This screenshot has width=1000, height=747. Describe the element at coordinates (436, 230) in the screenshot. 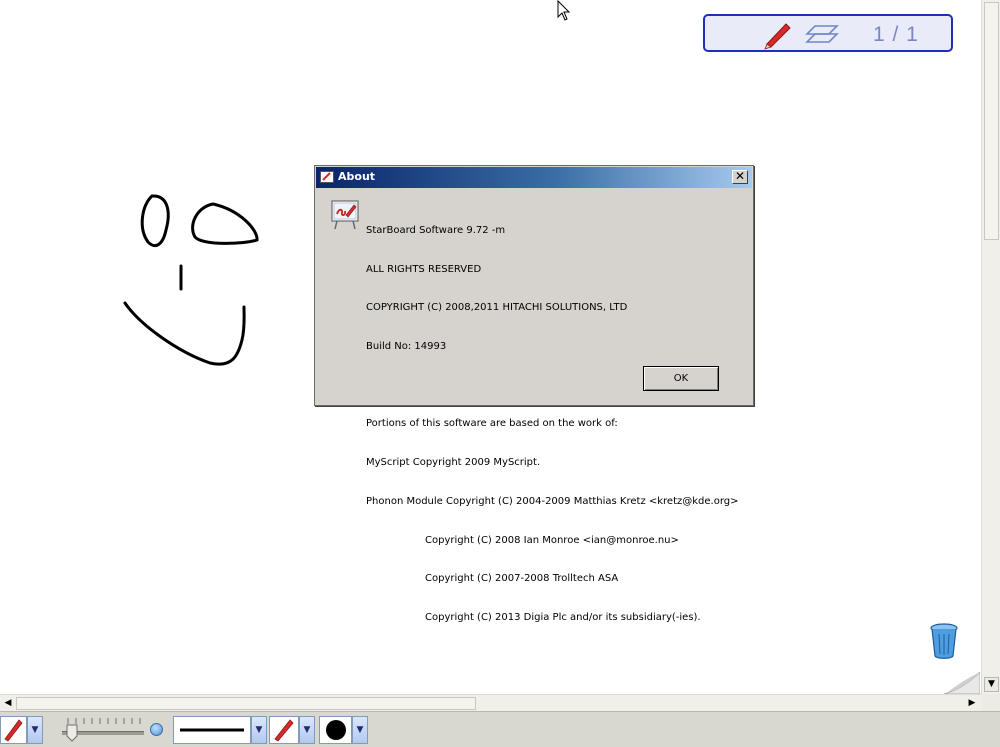

I see `product-version: StarBoard Software 9.72 -m` at that location.